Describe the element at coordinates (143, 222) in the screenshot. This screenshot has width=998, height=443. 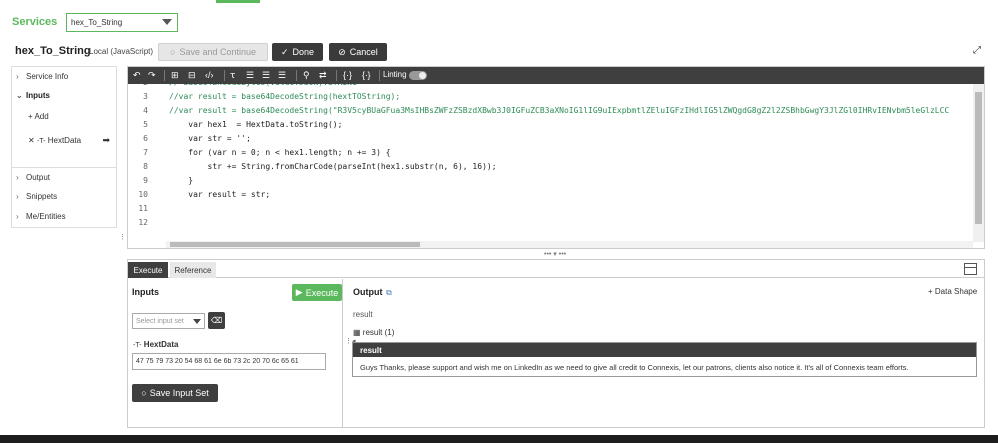
I see `line-number: 12` at that location.